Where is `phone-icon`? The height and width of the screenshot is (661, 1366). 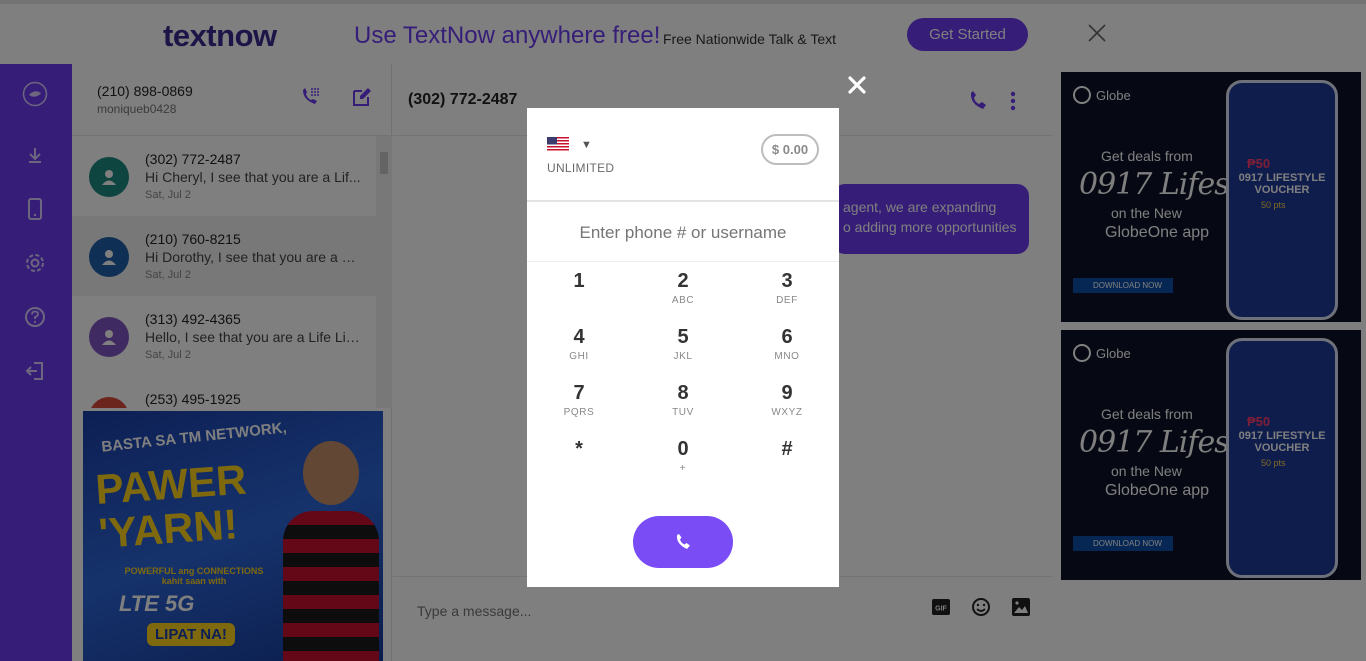 phone-icon is located at coordinates (683, 541).